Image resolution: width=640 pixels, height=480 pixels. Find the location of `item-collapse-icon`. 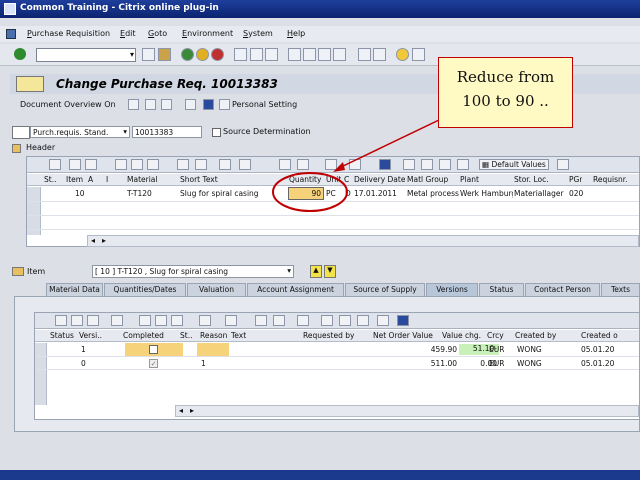

item-collapse-icon is located at coordinates (18, 271).